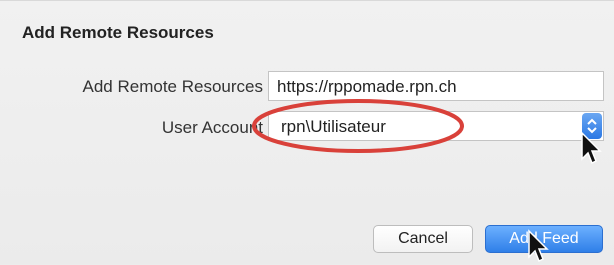 Image resolution: width=614 pixels, height=265 pixels. What do you see at coordinates (118, 32) in the screenshot?
I see `dialog-title: Add Remote Resources` at bounding box center [118, 32].